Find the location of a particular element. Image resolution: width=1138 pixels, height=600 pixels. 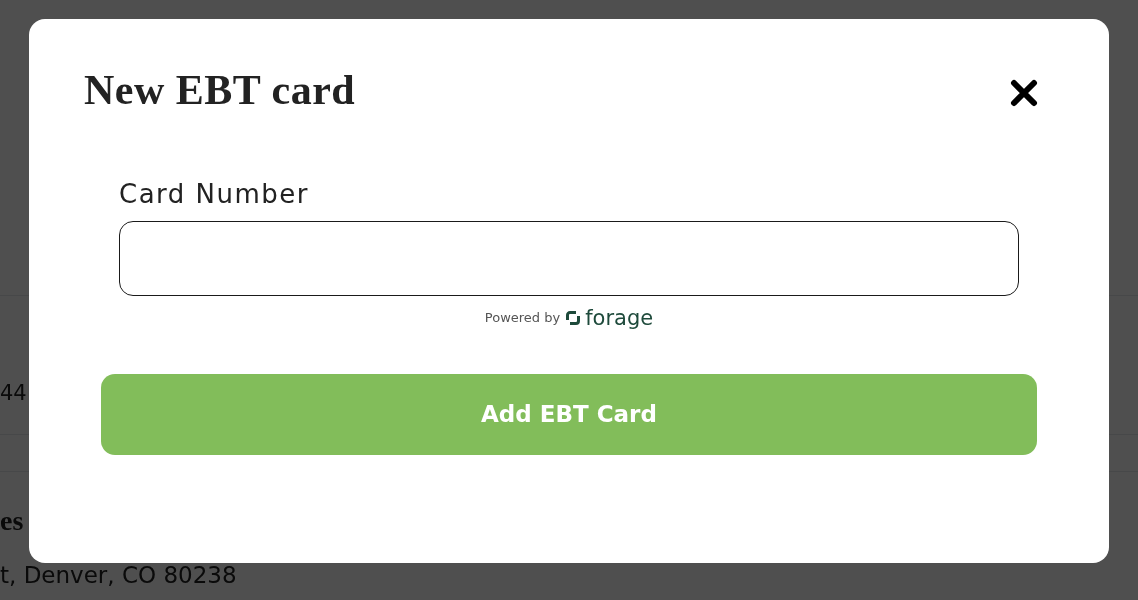

close-button is located at coordinates (1024, 93).